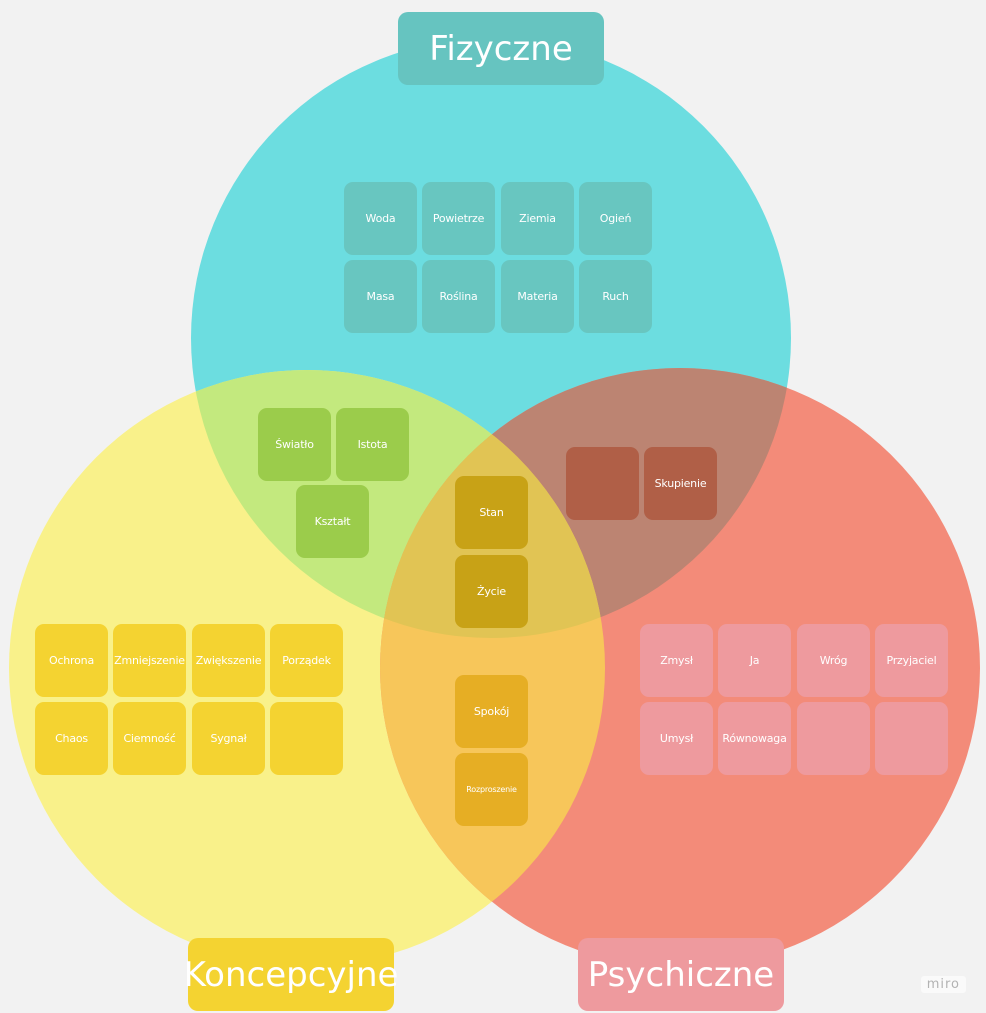 The width and height of the screenshot is (986, 1013). I want to click on sticky-note: Powietrze, so click(458, 218).